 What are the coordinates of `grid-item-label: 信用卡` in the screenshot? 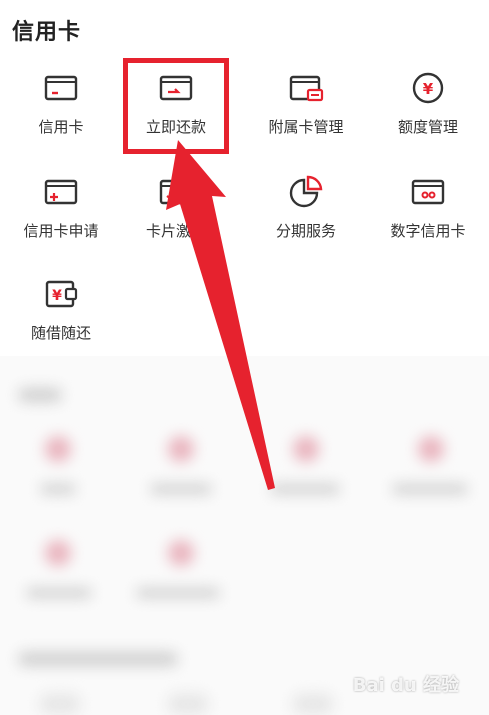 It's located at (61, 127).